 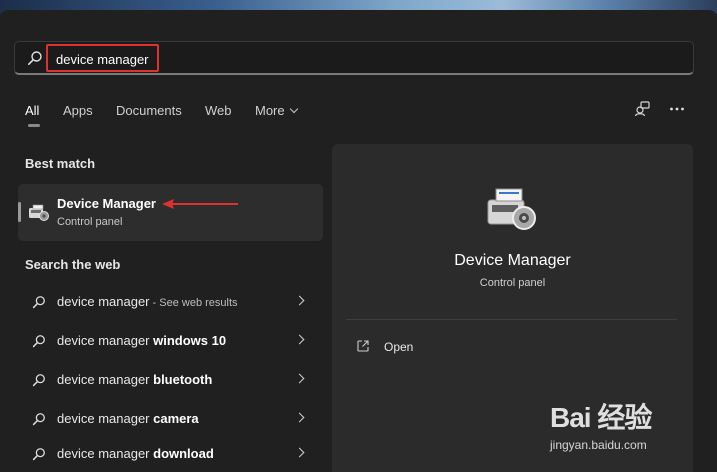 What do you see at coordinates (598, 445) in the screenshot?
I see `watermark-url: jingyan.baidu.com` at bounding box center [598, 445].